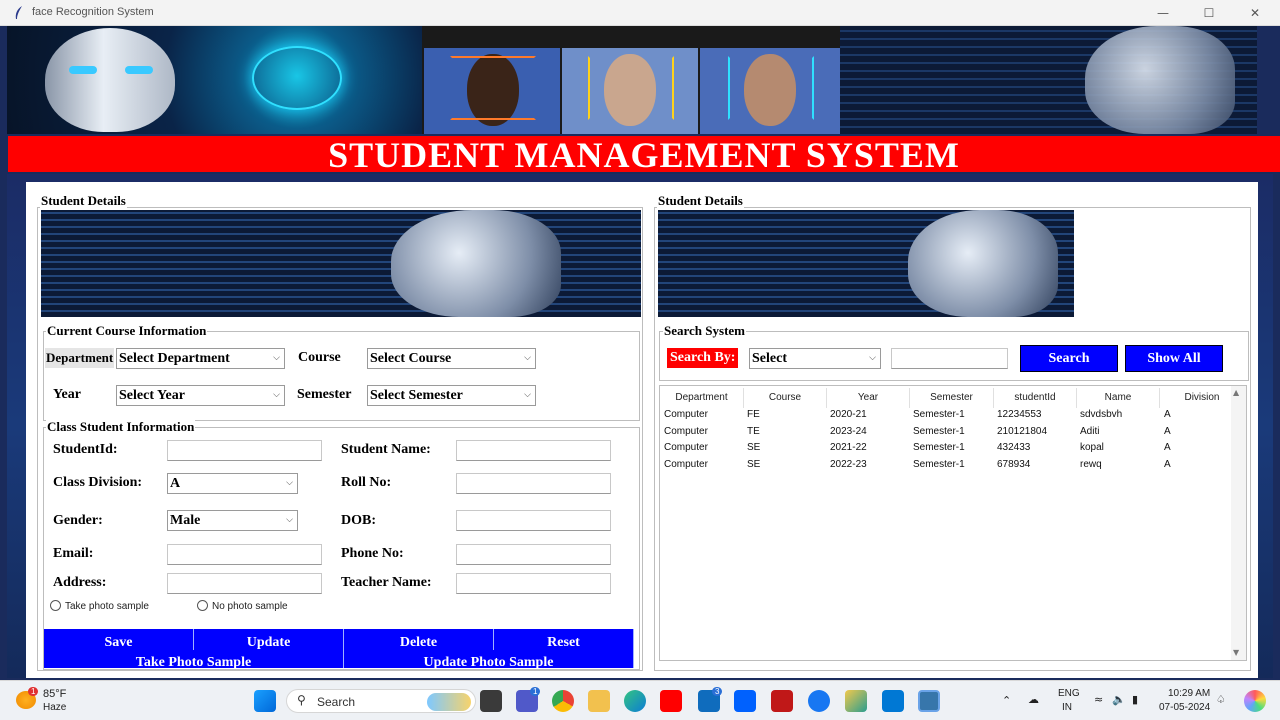 The width and height of the screenshot is (1280, 720). I want to click on facebook-icon, so click(819, 701).